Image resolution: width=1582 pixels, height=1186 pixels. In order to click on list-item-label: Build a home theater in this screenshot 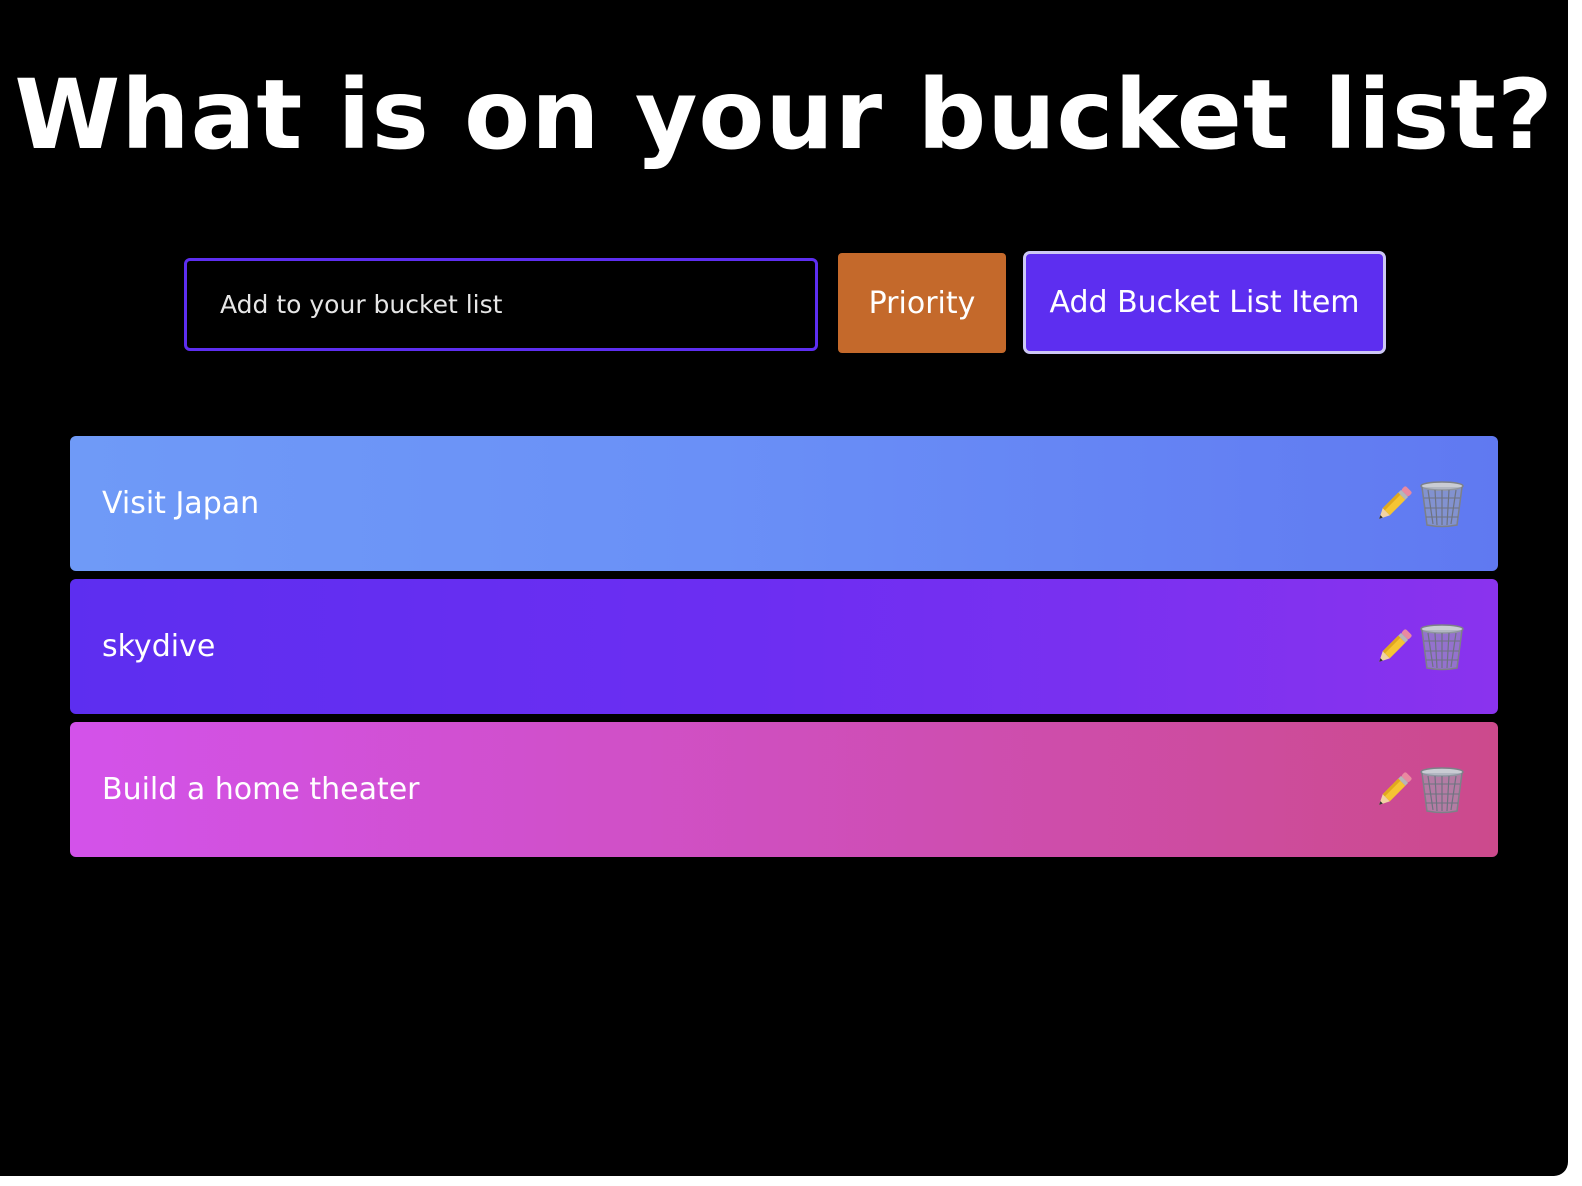, I will do `click(261, 789)`.